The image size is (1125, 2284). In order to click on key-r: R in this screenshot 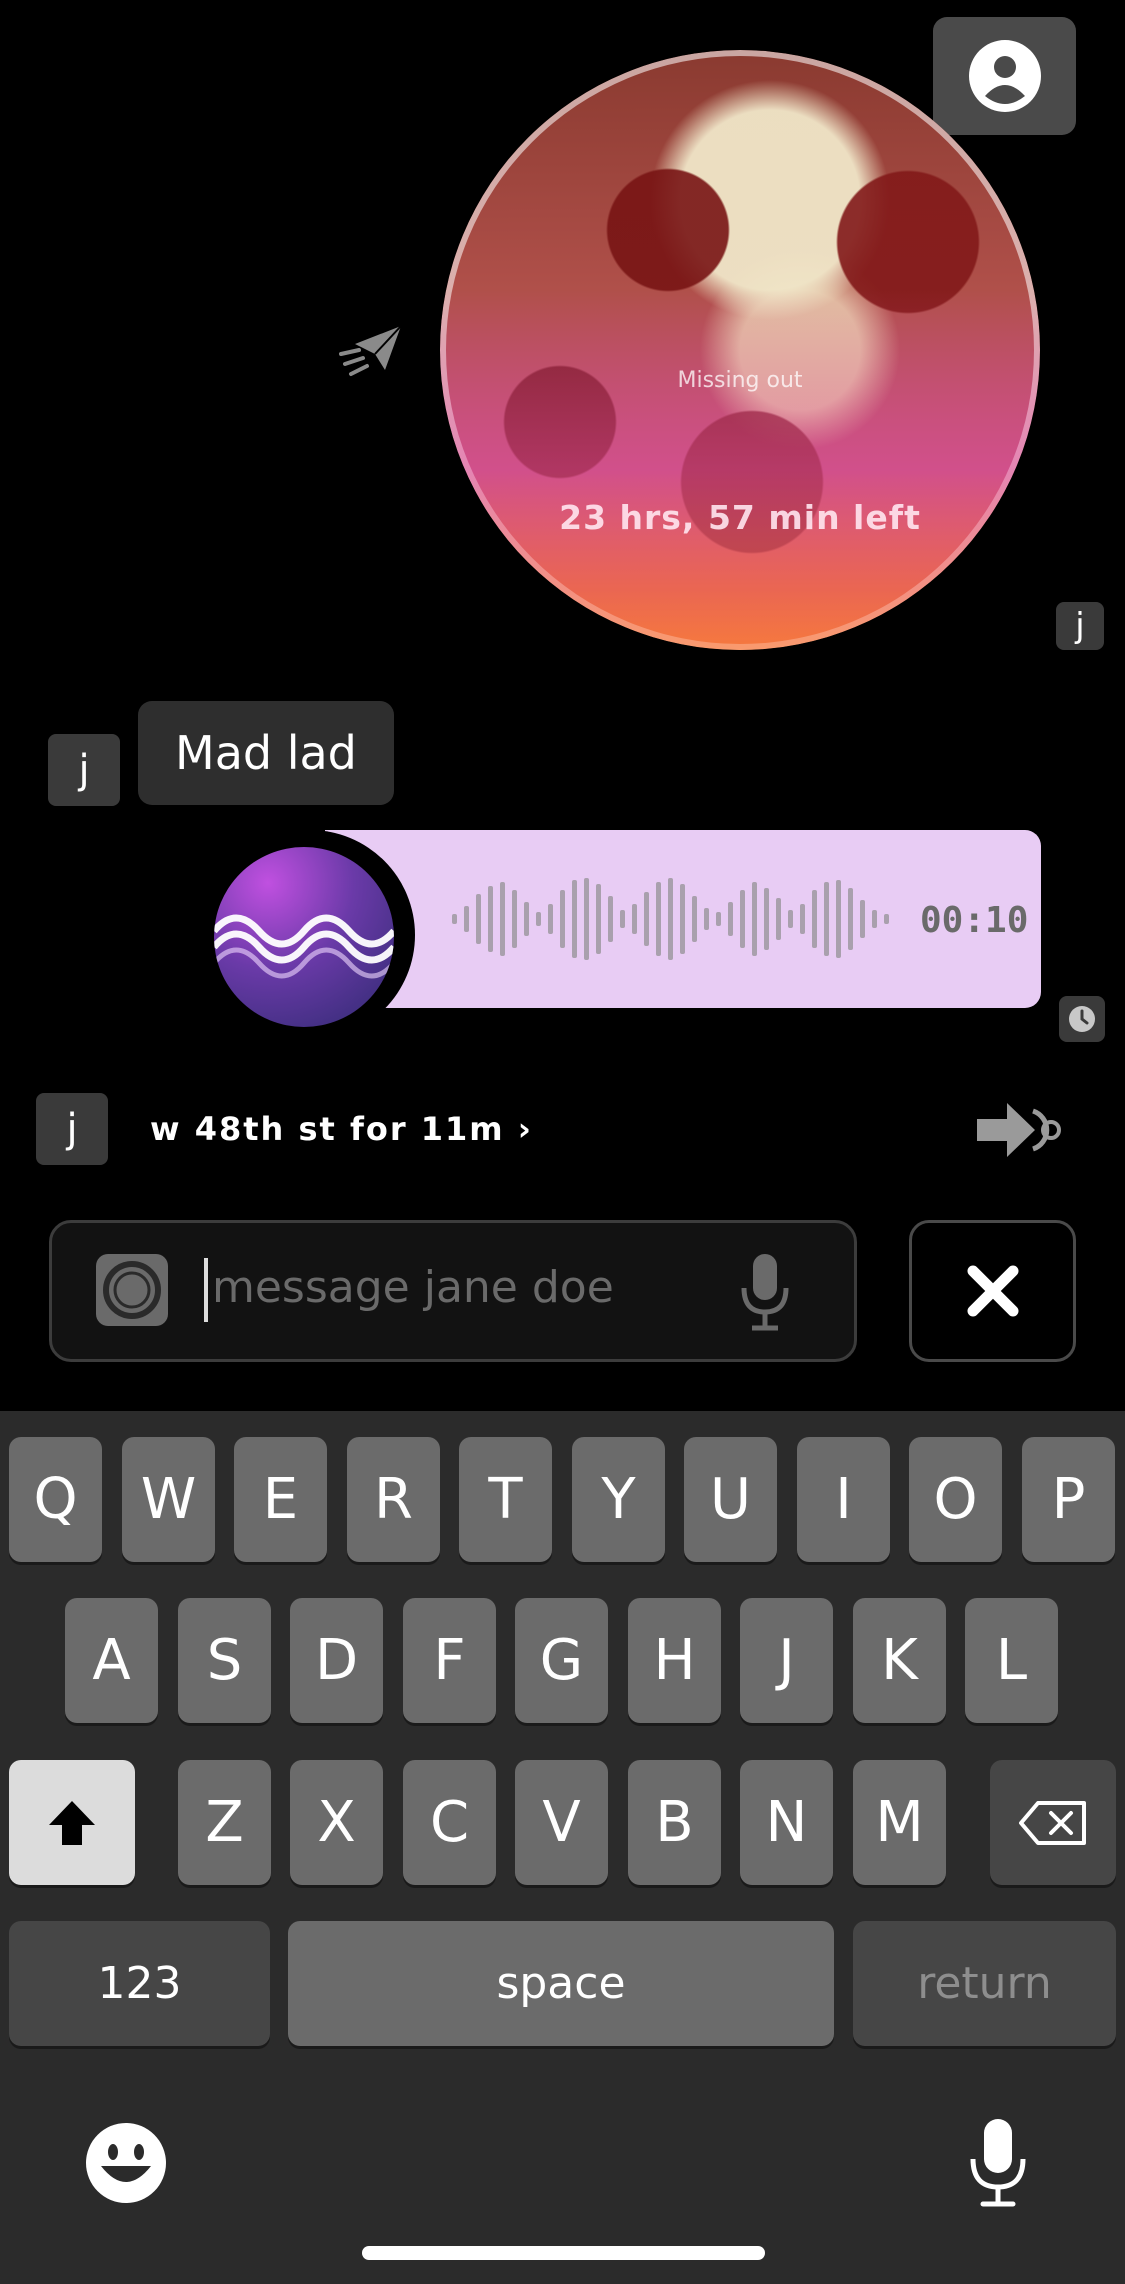, I will do `click(393, 1499)`.